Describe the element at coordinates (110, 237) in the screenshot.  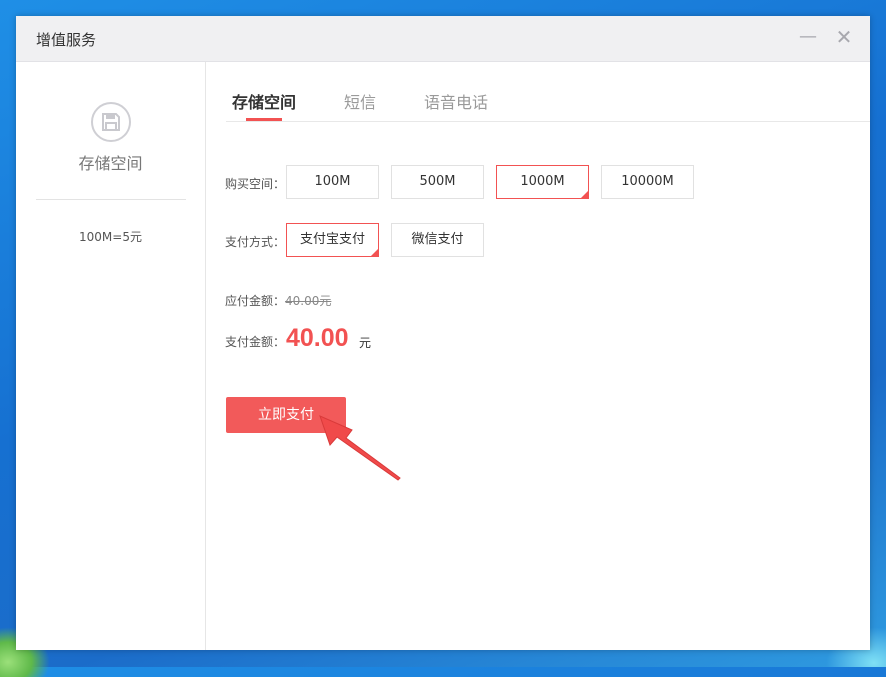
I see `price-note: 100M=5元` at that location.